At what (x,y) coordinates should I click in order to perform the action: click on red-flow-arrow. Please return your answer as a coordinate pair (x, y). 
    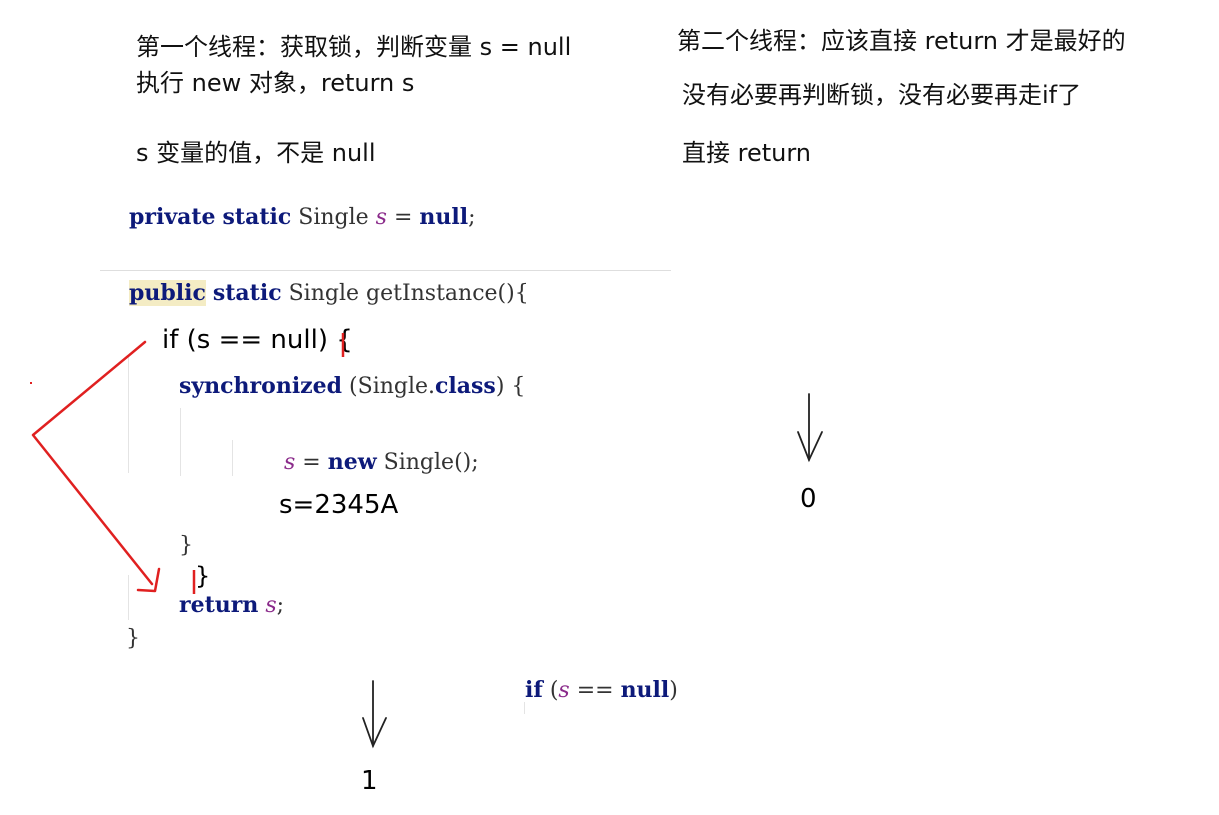
    Looking at the image, I should click on (96, 466).